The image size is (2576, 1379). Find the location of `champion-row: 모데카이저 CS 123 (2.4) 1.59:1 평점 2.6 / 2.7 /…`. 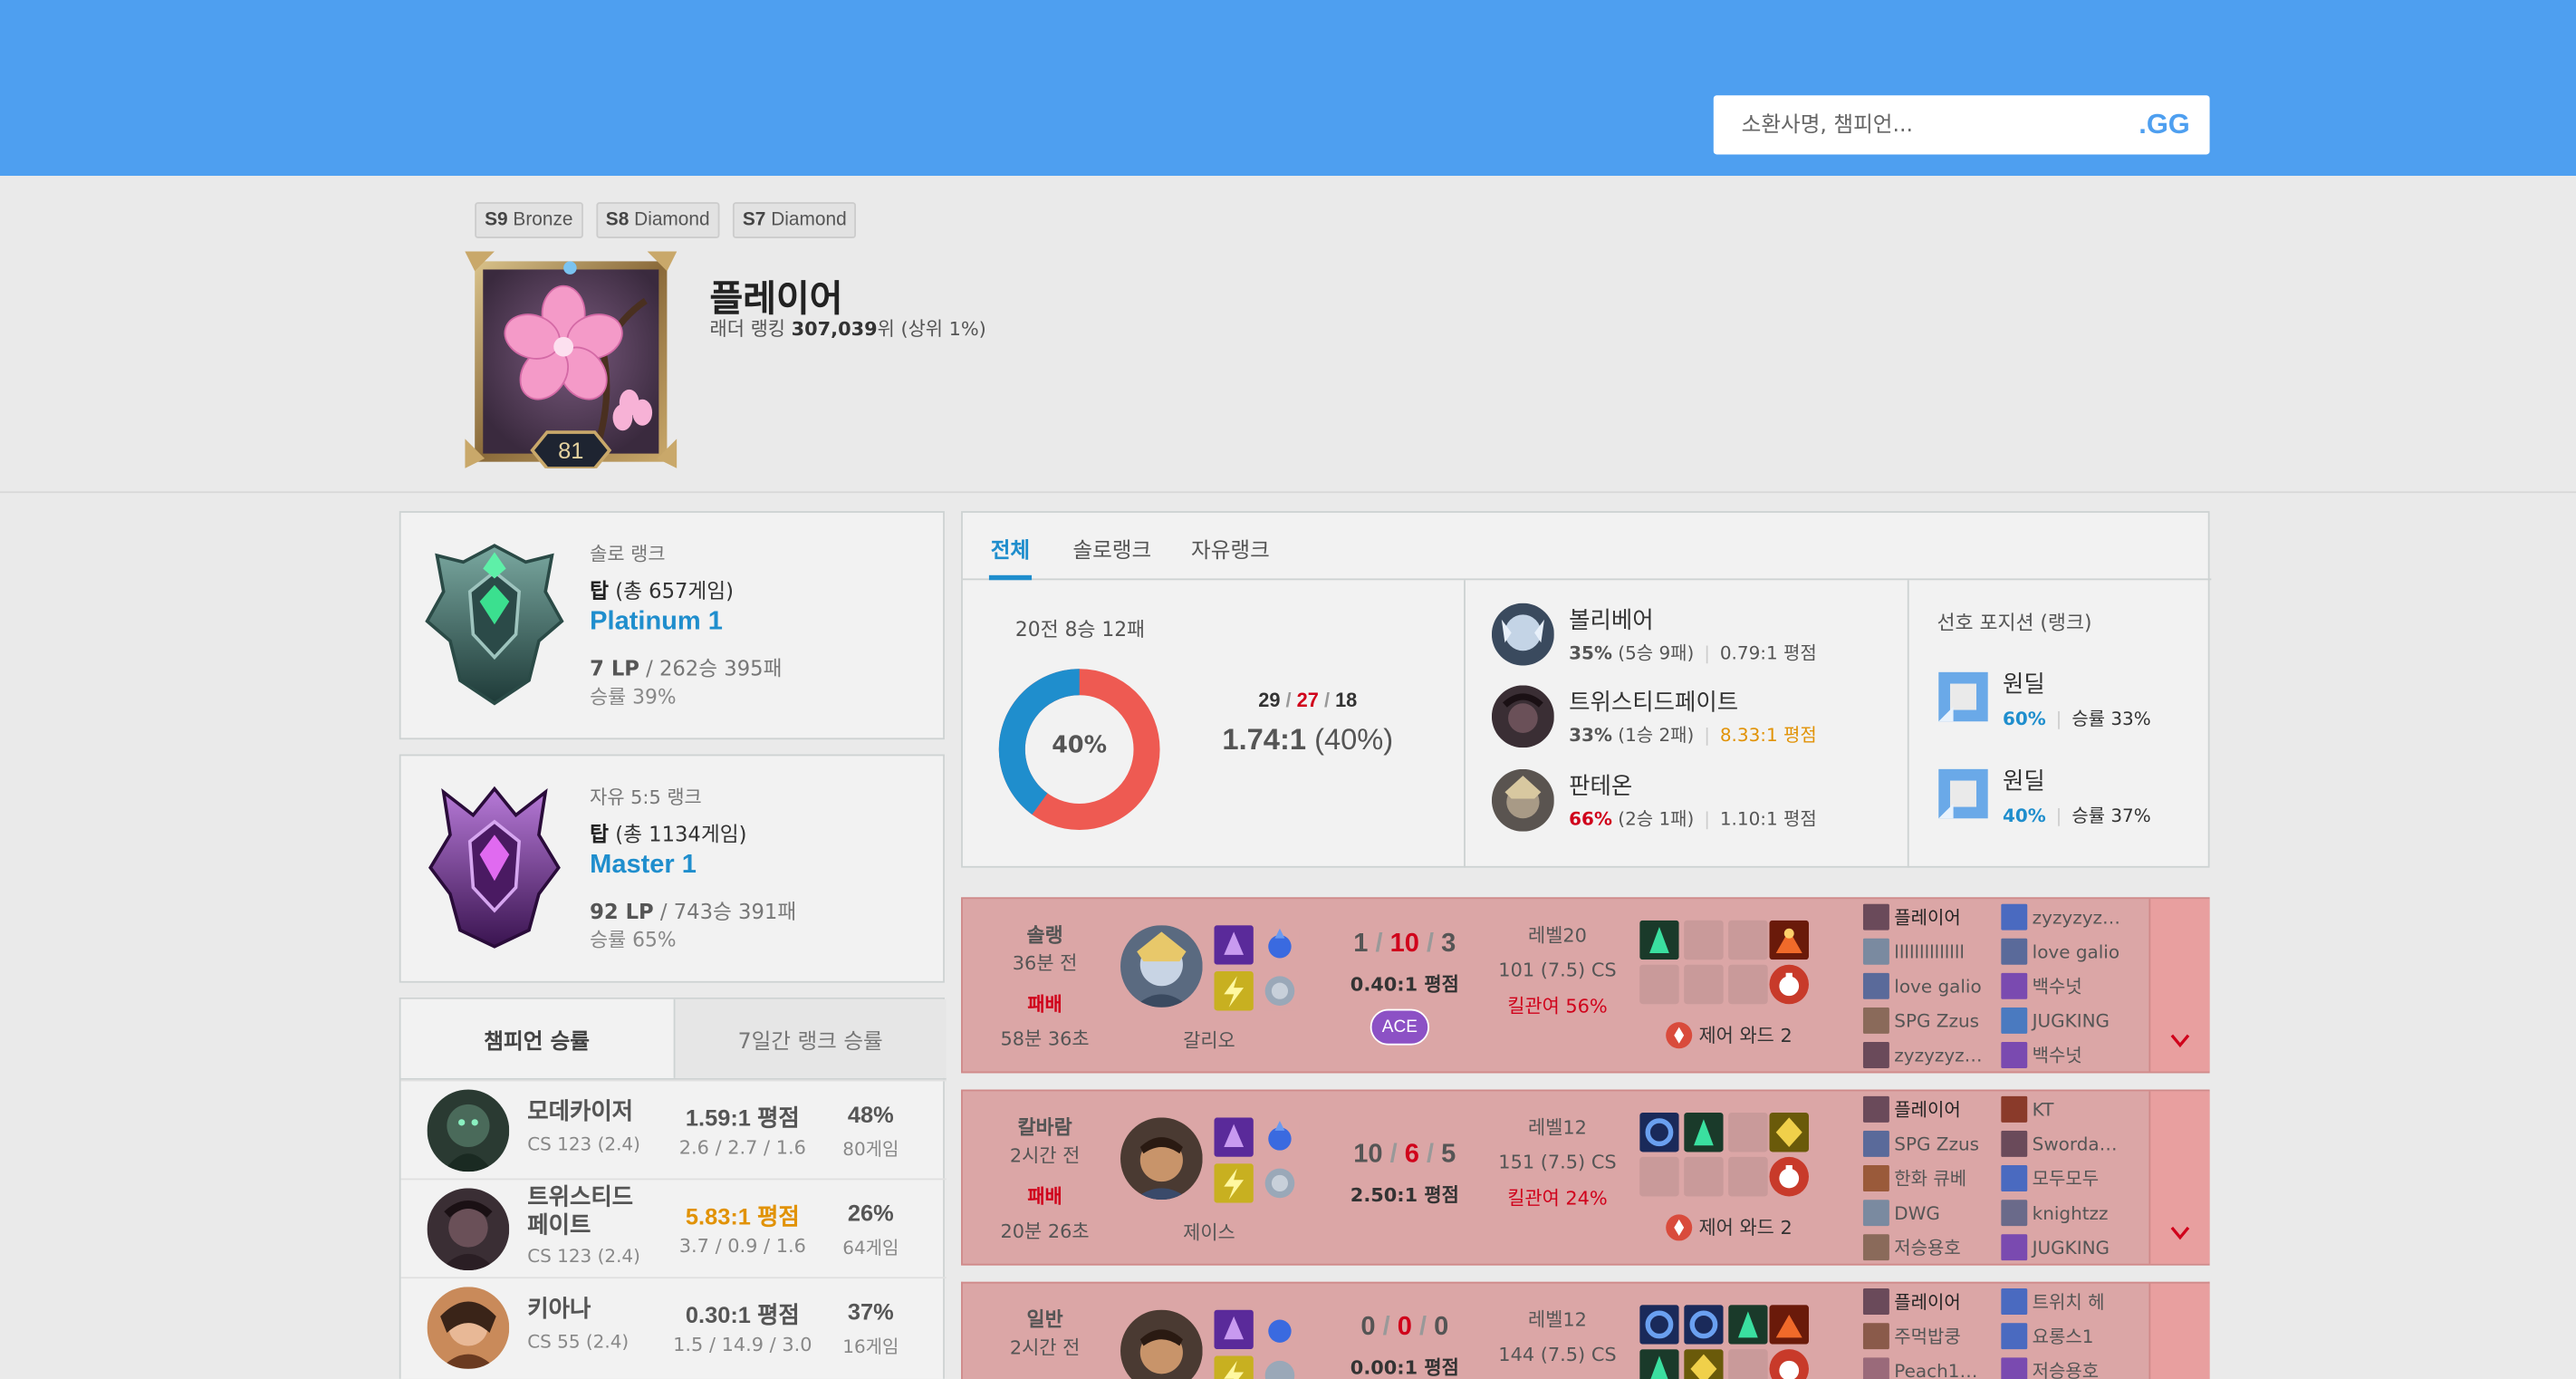

champion-row: 모데카이저 CS 123 (2.4) 1.59:1 평점 2.6 / 2.7 /… is located at coordinates (673, 1129).